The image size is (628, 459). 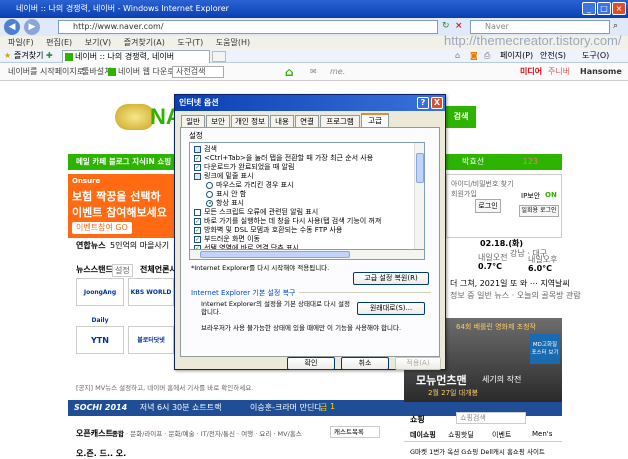 I want to click on tree-checkbox-option: ✓ 선택 영역에 바로 연결 단추 표시, so click(x=246, y=246).